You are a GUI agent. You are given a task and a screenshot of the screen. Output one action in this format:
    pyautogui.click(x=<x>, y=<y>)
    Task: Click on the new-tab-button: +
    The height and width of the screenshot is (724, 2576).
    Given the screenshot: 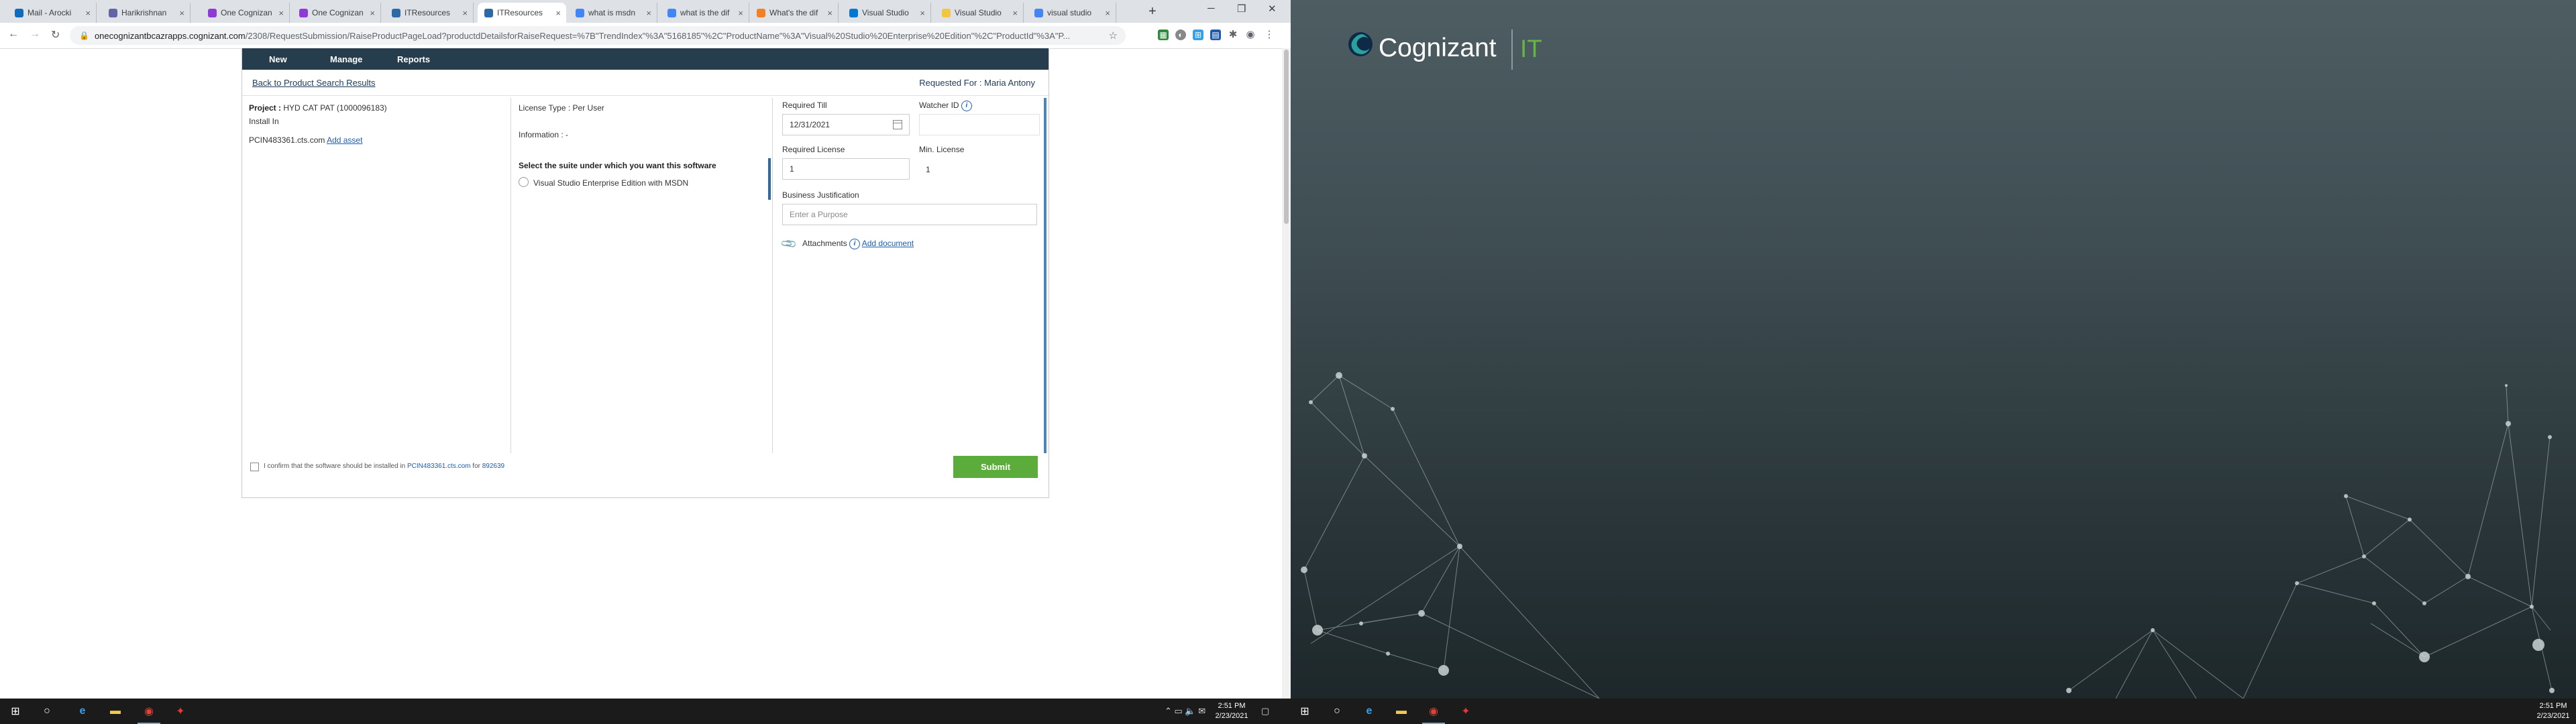 What is the action you would take?
    pyautogui.click(x=1152, y=11)
    